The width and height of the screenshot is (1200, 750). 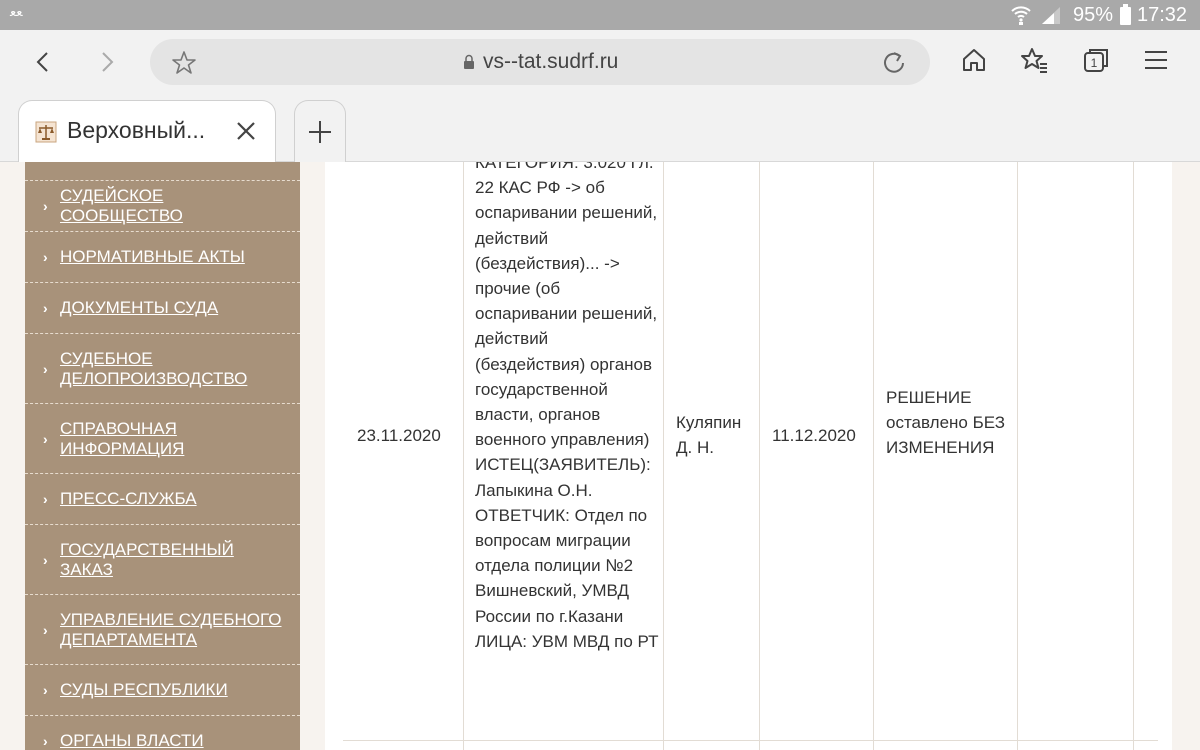 What do you see at coordinates (139, 307) in the screenshot?
I see `sidebar-item-label: ДОКУМЕНТЫ СУДА` at bounding box center [139, 307].